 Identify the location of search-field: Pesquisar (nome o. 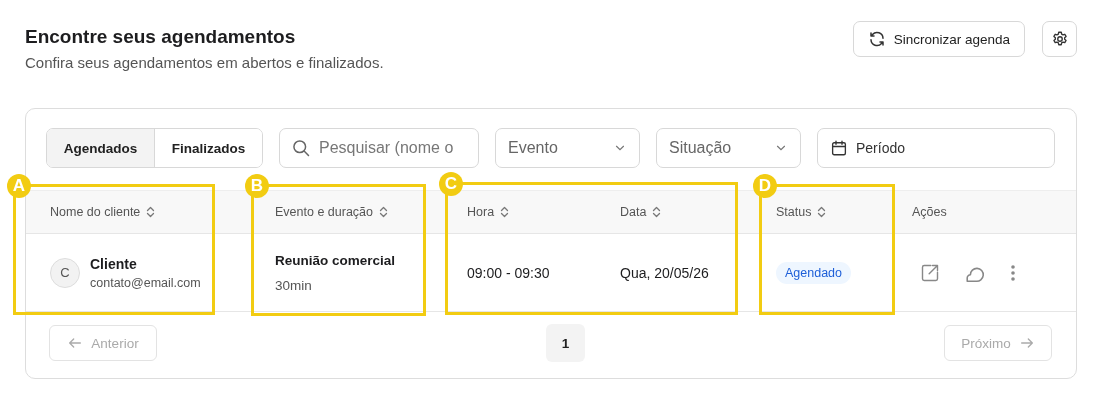
(379, 148).